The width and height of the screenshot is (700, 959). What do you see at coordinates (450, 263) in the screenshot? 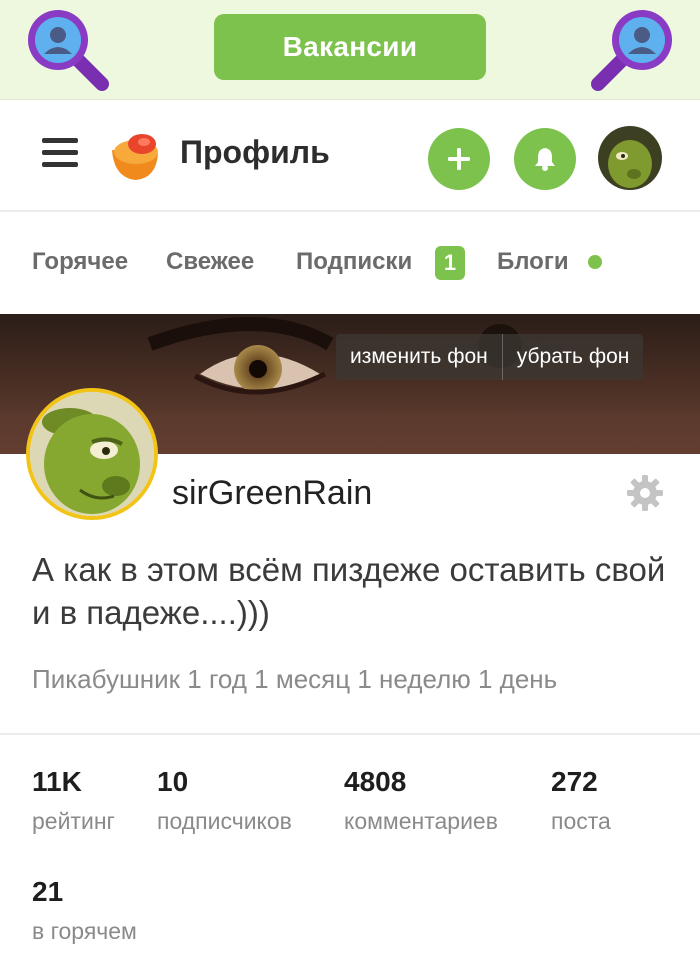
I see `subscriptions-badge: 1` at bounding box center [450, 263].